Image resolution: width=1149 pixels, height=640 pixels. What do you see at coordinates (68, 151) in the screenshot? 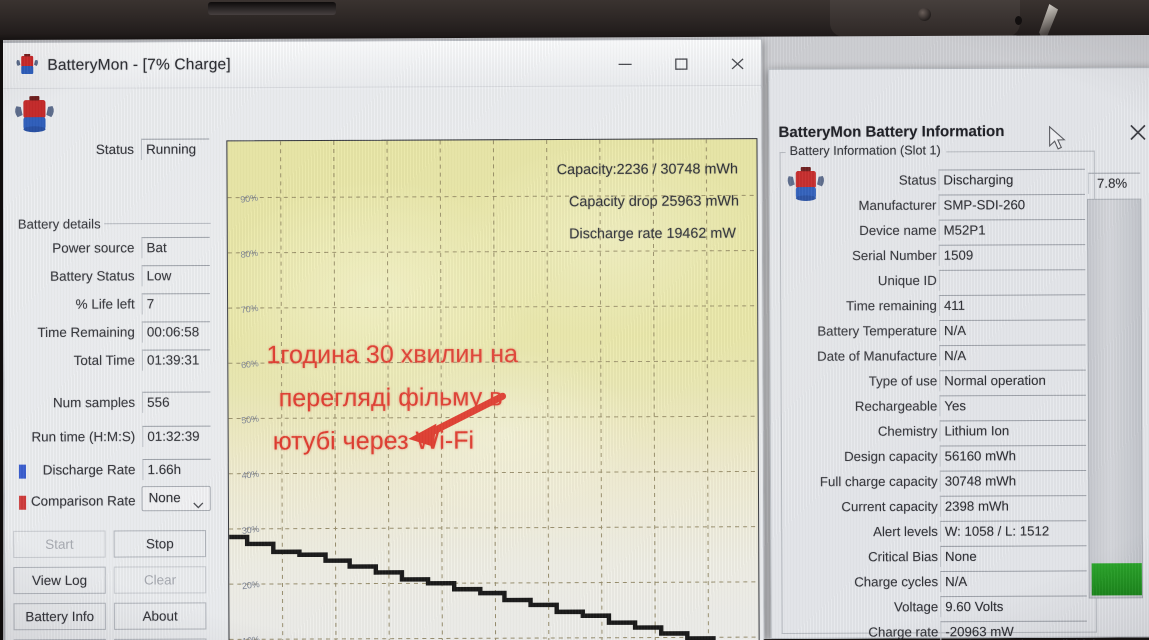
I see `field-row-status: Status` at bounding box center [68, 151].